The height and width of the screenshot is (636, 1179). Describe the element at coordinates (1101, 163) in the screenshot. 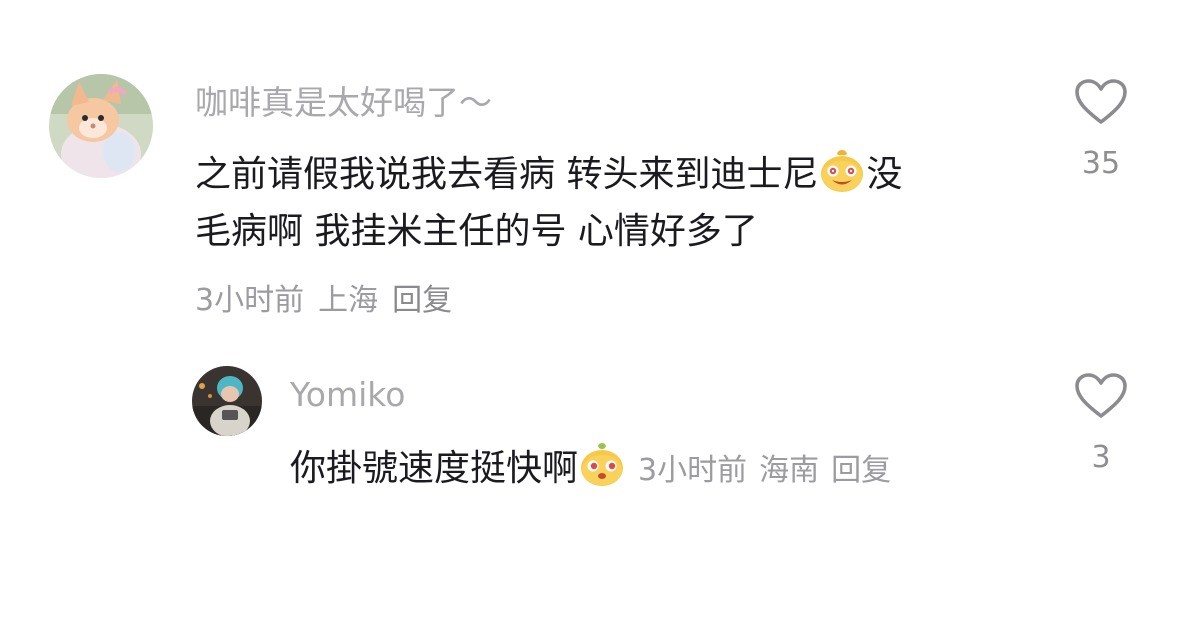

I see `like-count: 35` at that location.